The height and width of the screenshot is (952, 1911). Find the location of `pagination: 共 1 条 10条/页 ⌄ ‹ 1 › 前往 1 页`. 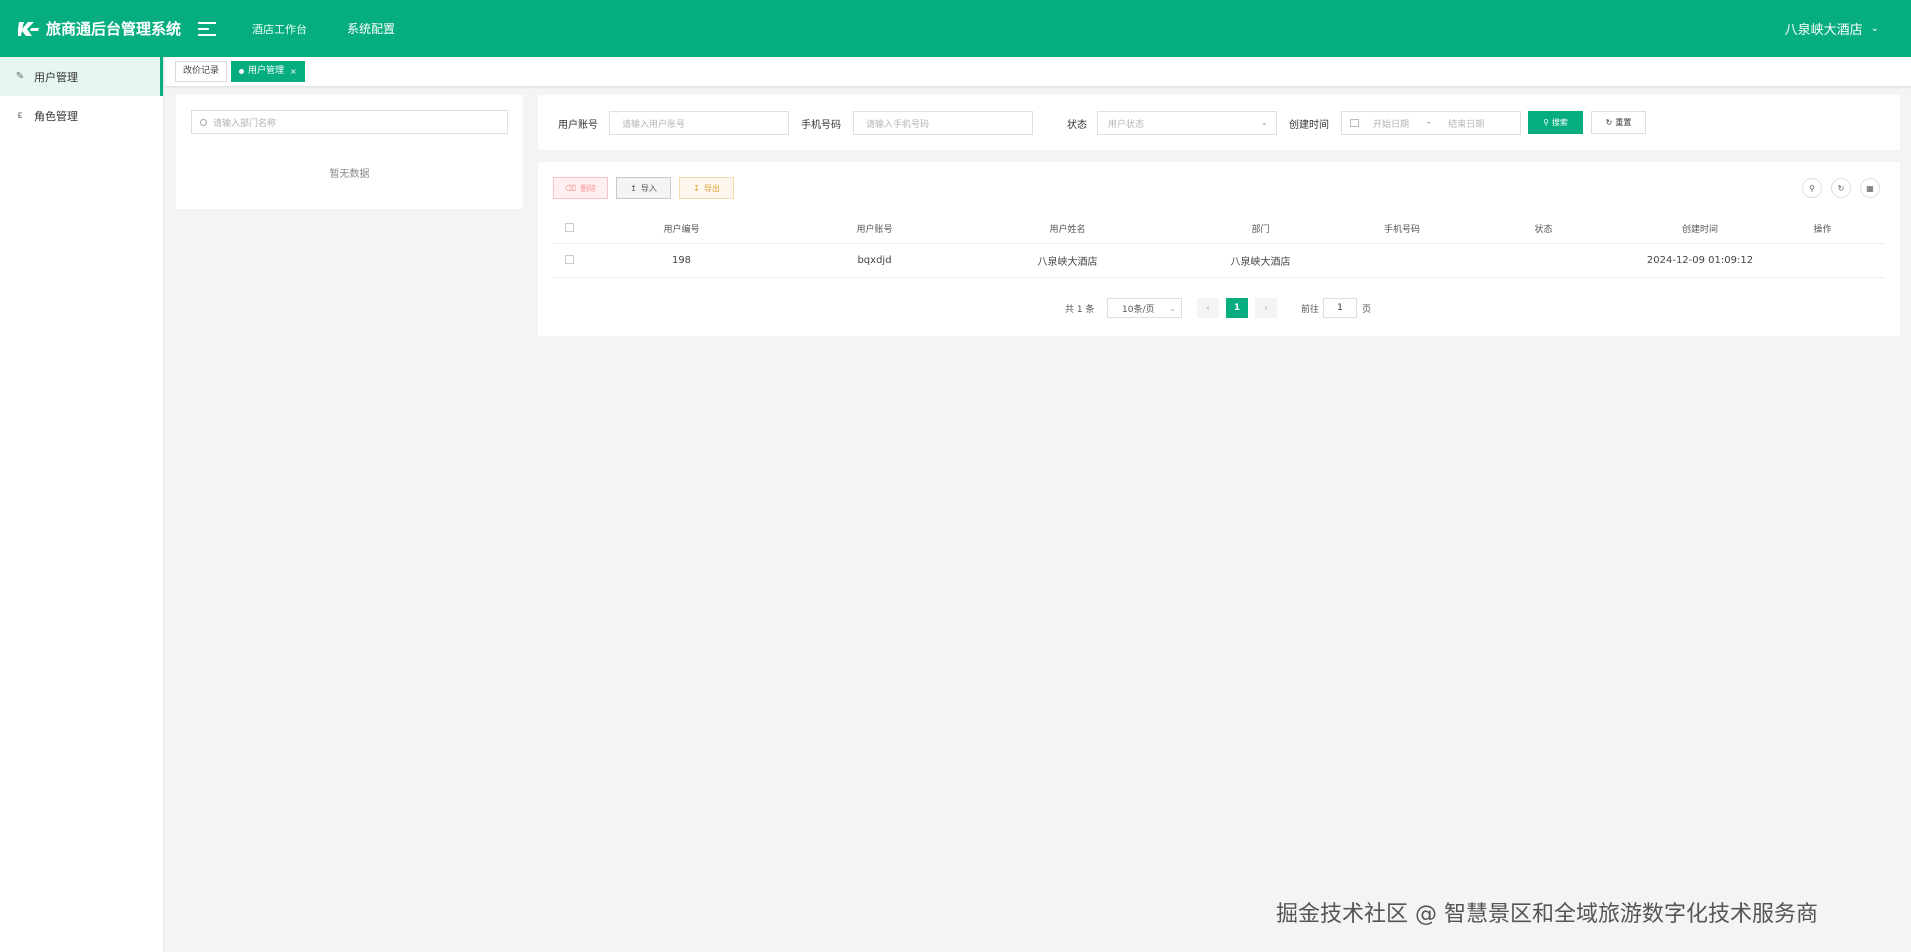

pagination: 共 1 条 10条/页 ⌄ ‹ 1 › 前往 1 页 is located at coordinates (1219, 308).